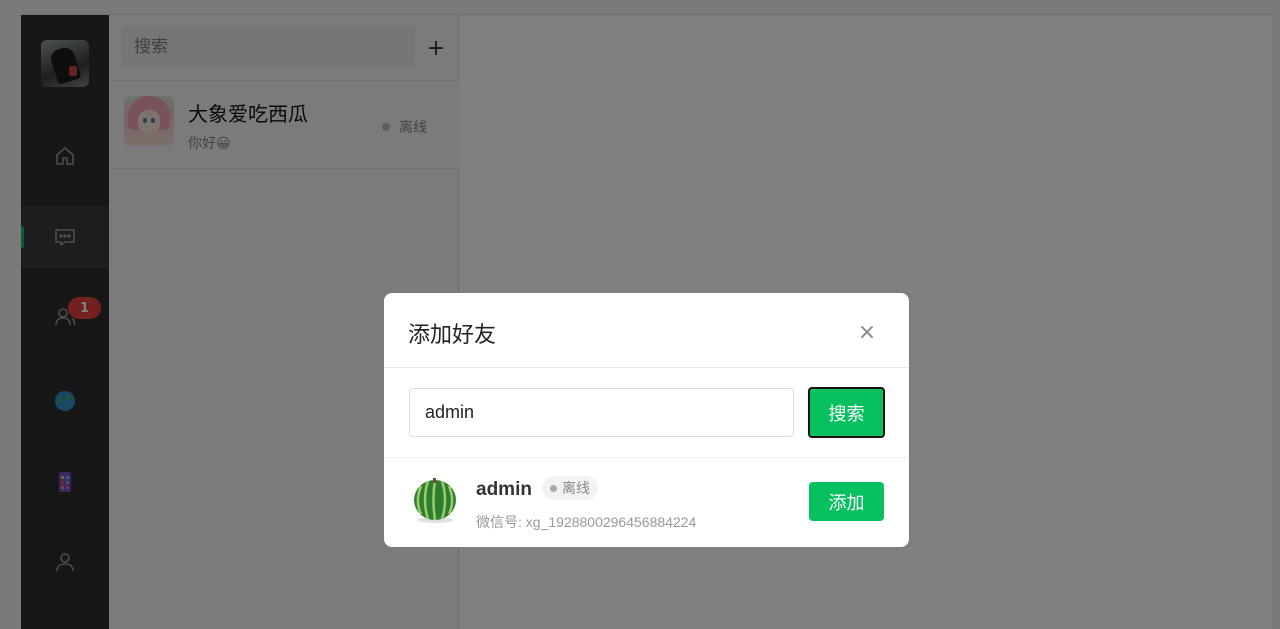  I want to click on close-icon: ×, so click(867, 333).